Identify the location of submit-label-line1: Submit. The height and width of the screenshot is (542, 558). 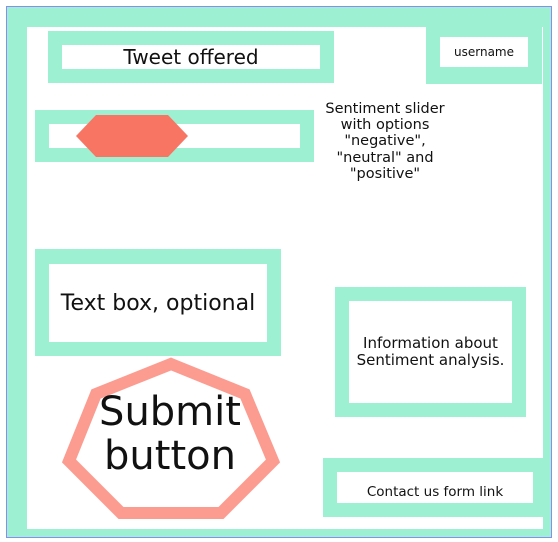
(170, 412).